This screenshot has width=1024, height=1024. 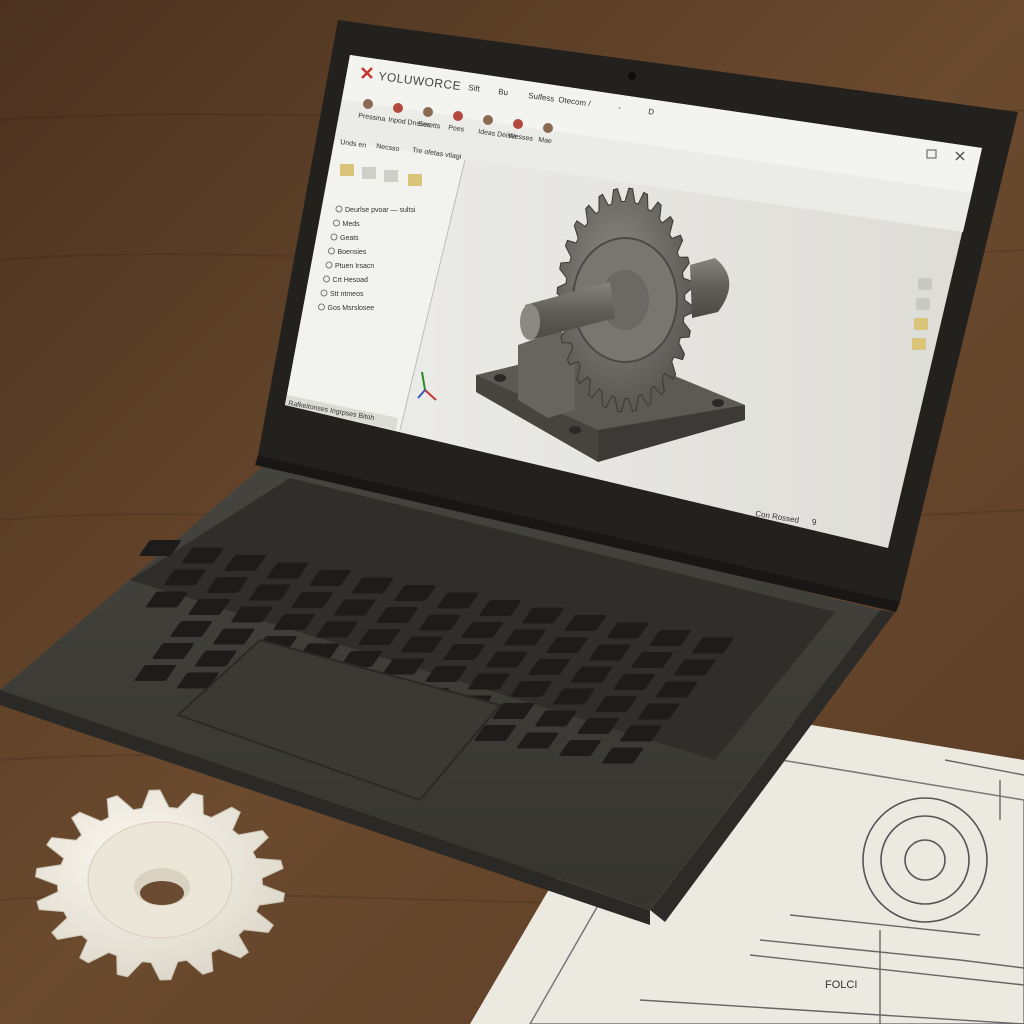 What do you see at coordinates (369, 173) in the screenshot?
I see `property-icon` at bounding box center [369, 173].